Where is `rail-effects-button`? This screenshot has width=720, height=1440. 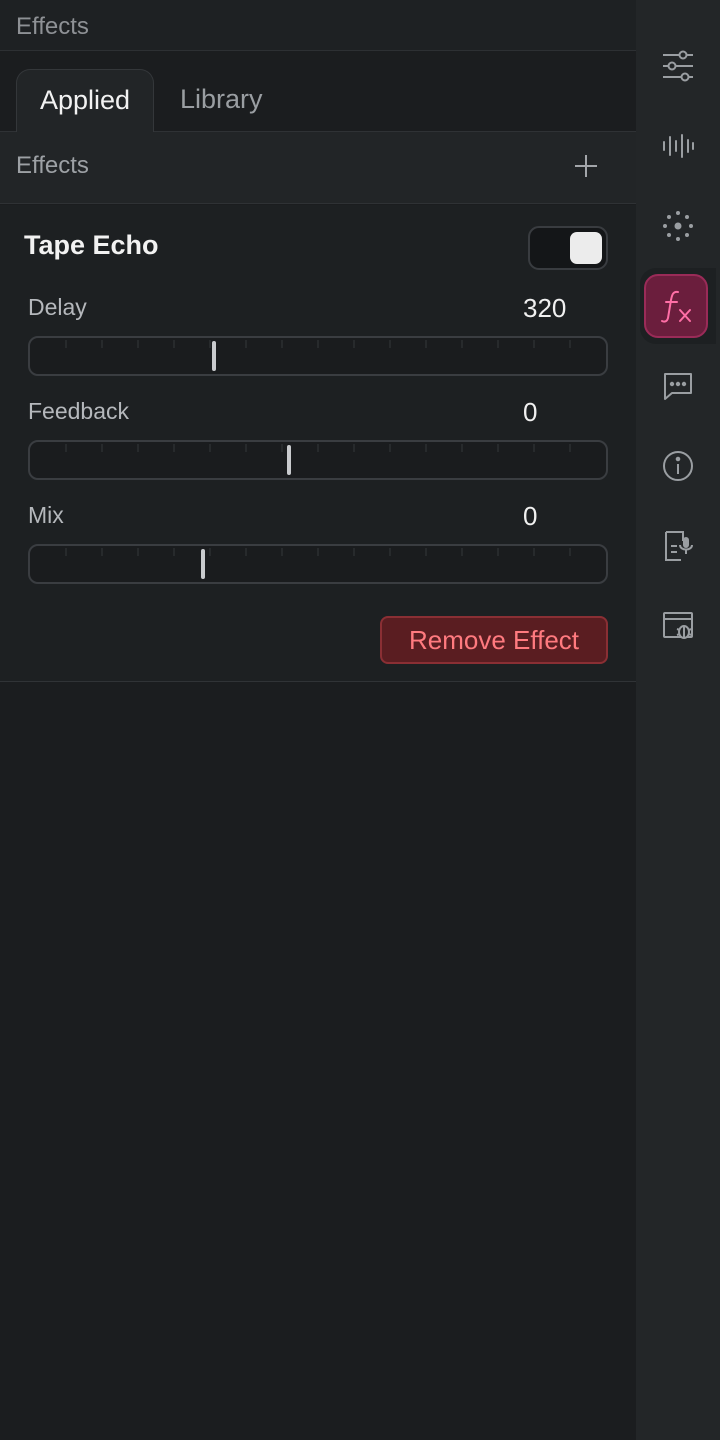
rail-effects-button is located at coordinates (676, 306).